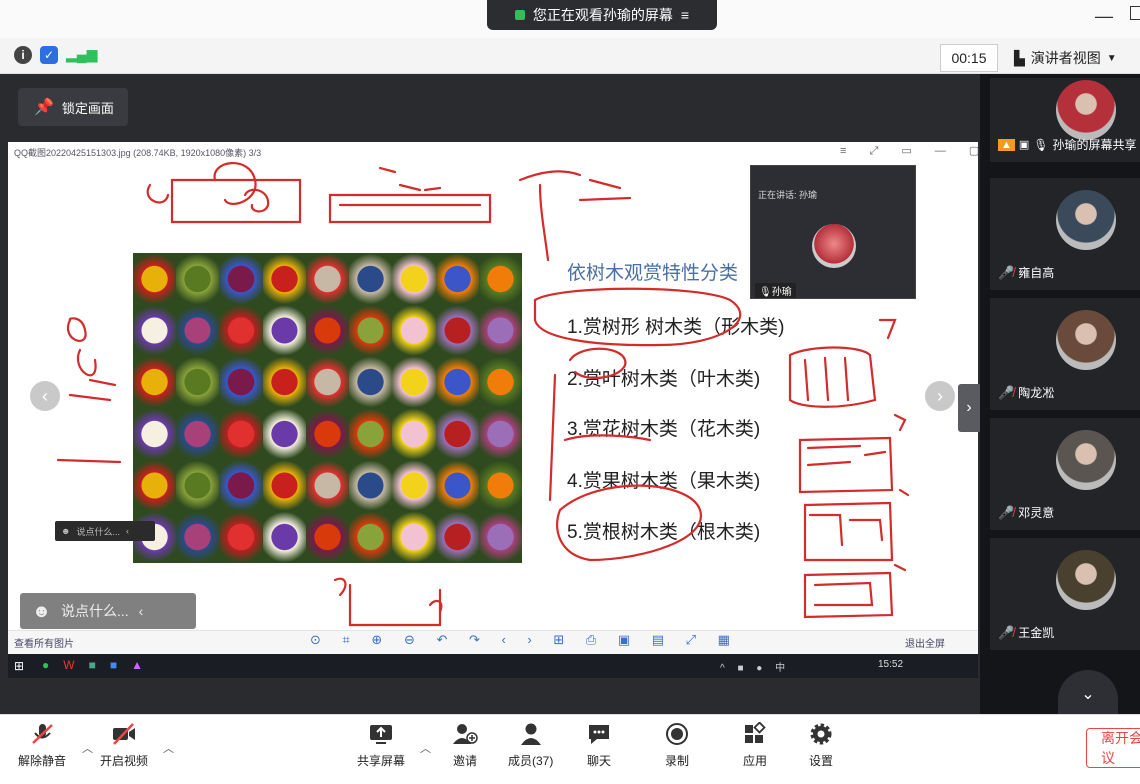 This screenshot has width=1140, height=784. What do you see at coordinates (99, 665) in the screenshot?
I see `taskbar-app-icons: ●W■■▲` at bounding box center [99, 665].